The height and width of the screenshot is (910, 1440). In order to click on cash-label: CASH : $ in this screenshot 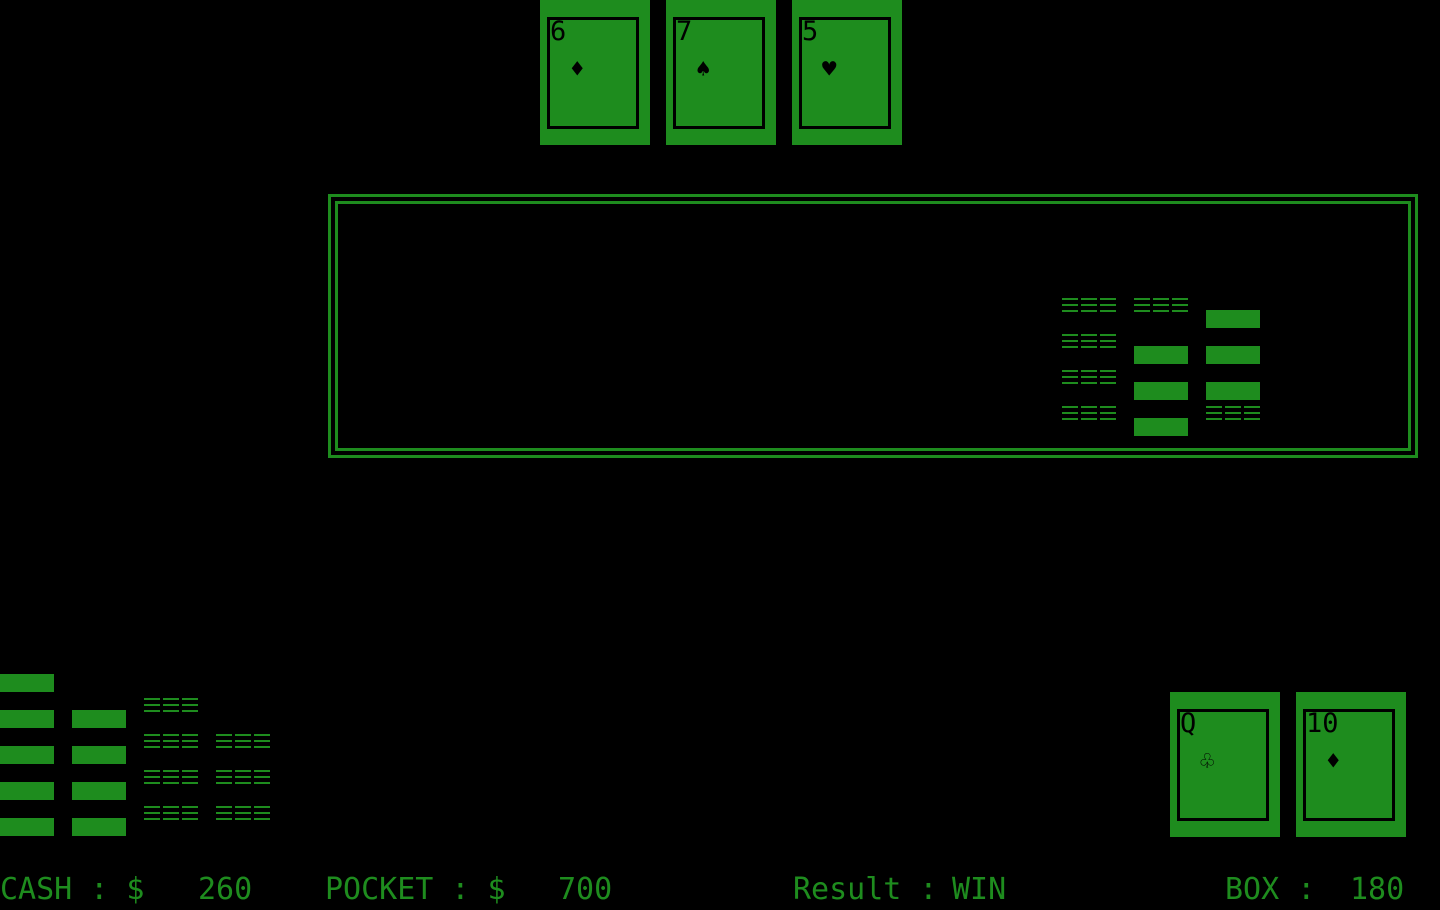, I will do `click(72, 889)`.